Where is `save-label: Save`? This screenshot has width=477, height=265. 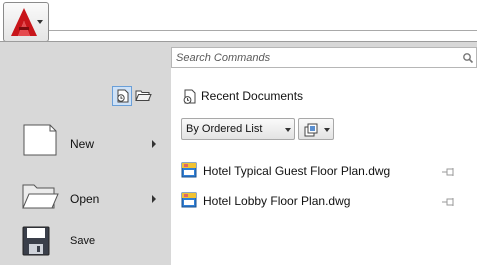
save-label: Save is located at coordinates (83, 241).